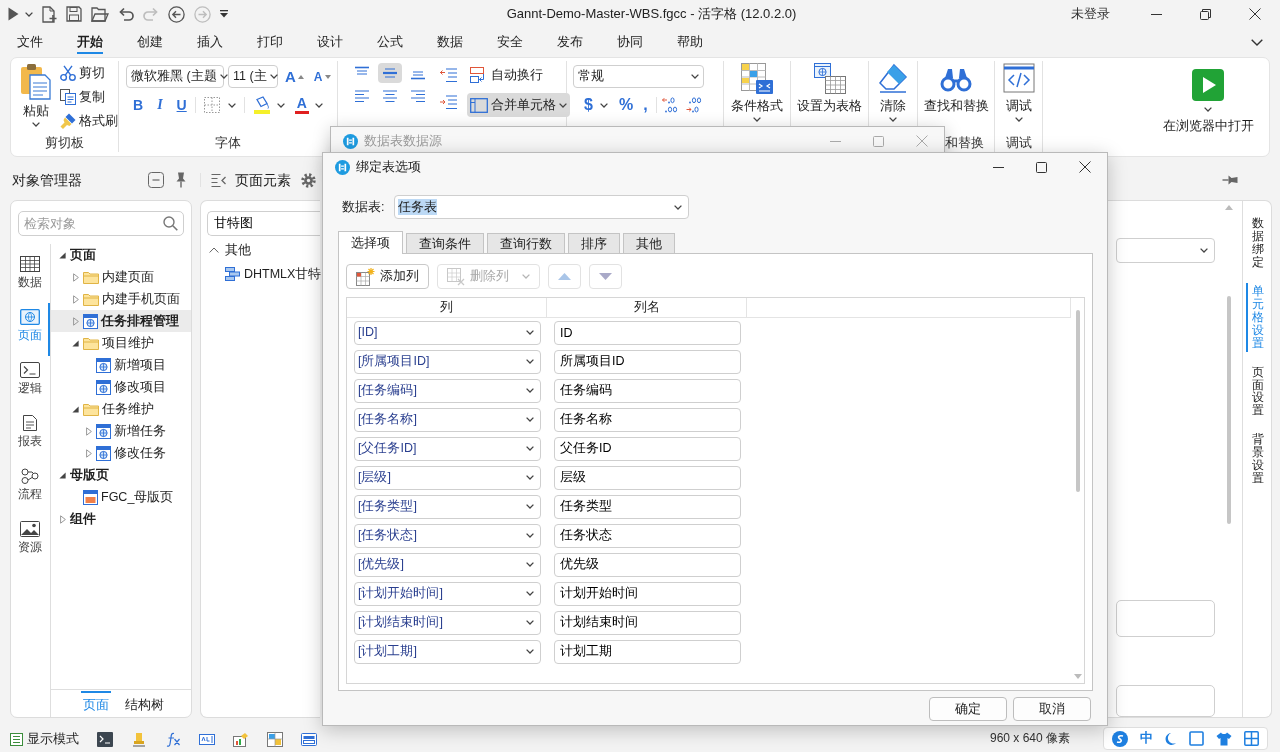 The width and height of the screenshot is (1280, 752). Describe the element at coordinates (13, 14) in the screenshot. I see `play-icon` at that location.